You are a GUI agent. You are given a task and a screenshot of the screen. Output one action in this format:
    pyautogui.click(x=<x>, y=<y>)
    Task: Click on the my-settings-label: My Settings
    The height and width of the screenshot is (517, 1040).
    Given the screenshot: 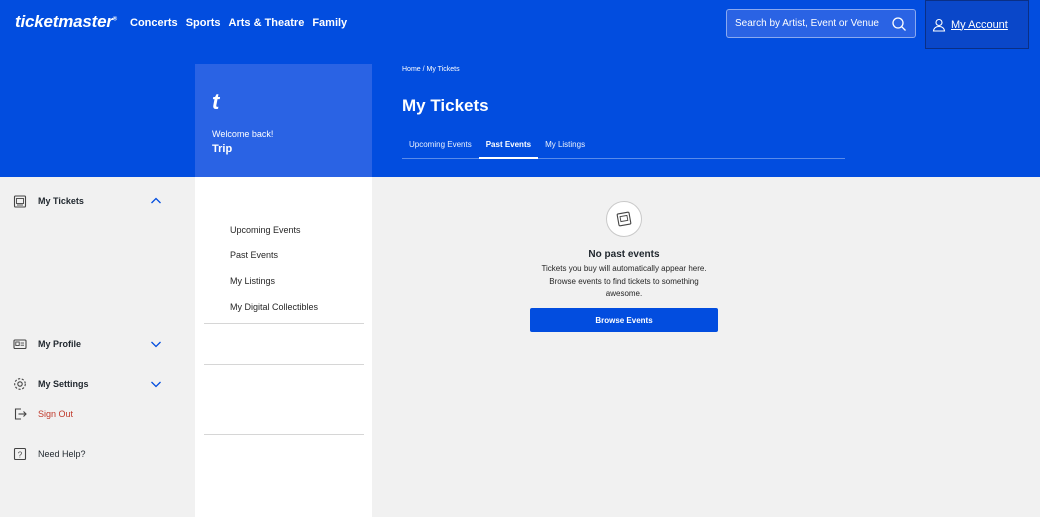 What is the action you would take?
    pyautogui.click(x=63, y=384)
    